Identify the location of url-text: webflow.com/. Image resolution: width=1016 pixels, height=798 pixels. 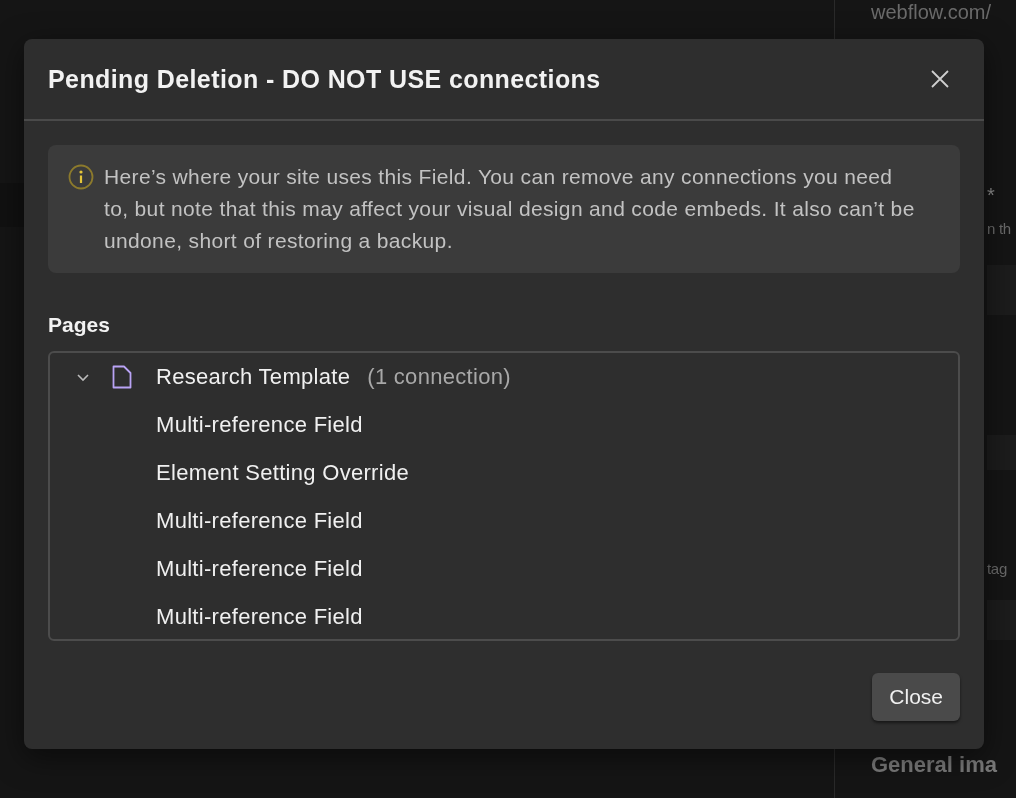
(931, 12).